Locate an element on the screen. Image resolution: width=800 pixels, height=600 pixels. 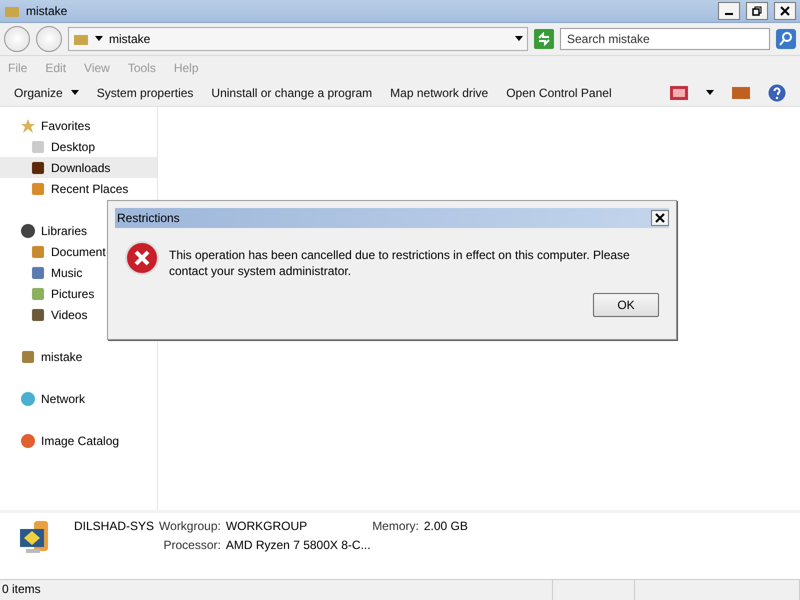
dialog-title: Restrictions is located at coordinates (148, 218).